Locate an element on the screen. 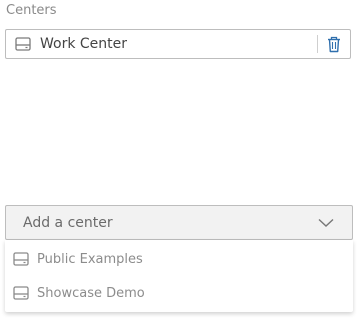  center-item-work-center: Work Center is located at coordinates (178, 44).